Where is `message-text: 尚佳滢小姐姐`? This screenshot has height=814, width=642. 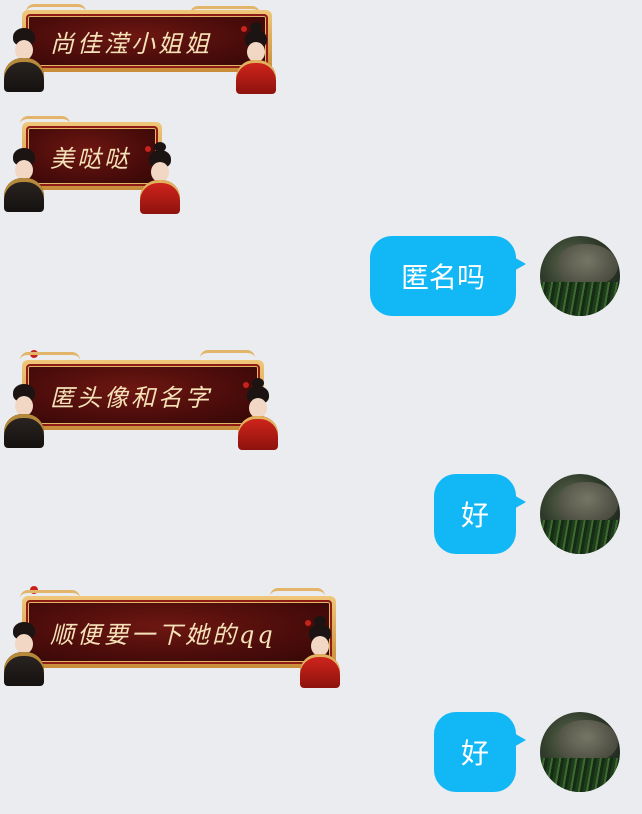
message-text: 尚佳滢小姐姐 is located at coordinates (147, 41).